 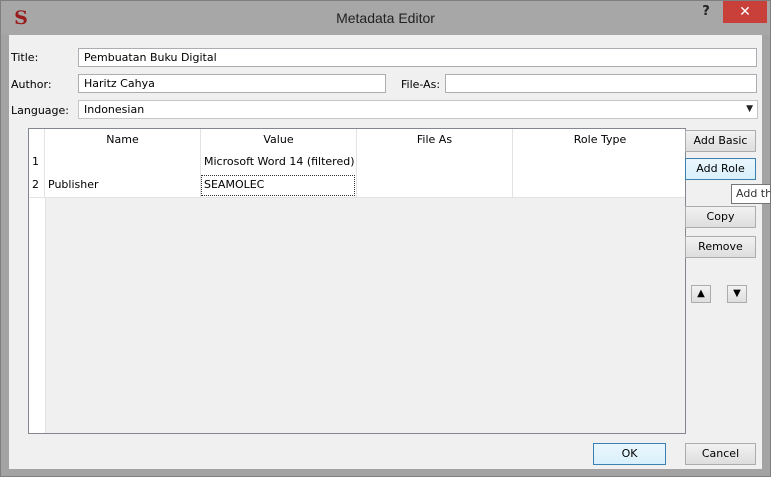 I want to click on cell-name: Publisher, so click(x=123, y=185).